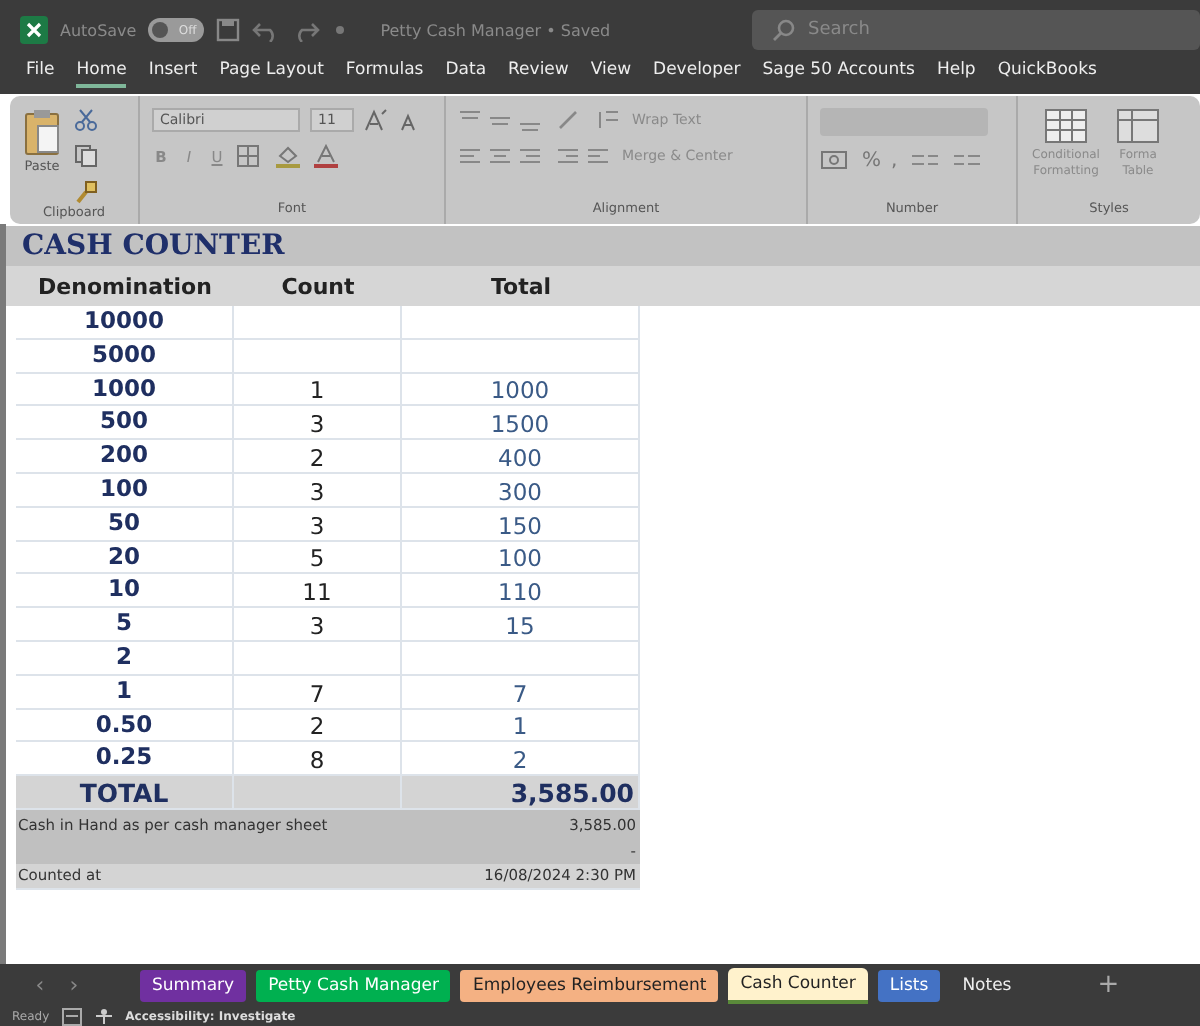 The image size is (1200, 1026). What do you see at coordinates (271, 72) in the screenshot?
I see `menu-tab: Page Layout` at bounding box center [271, 72].